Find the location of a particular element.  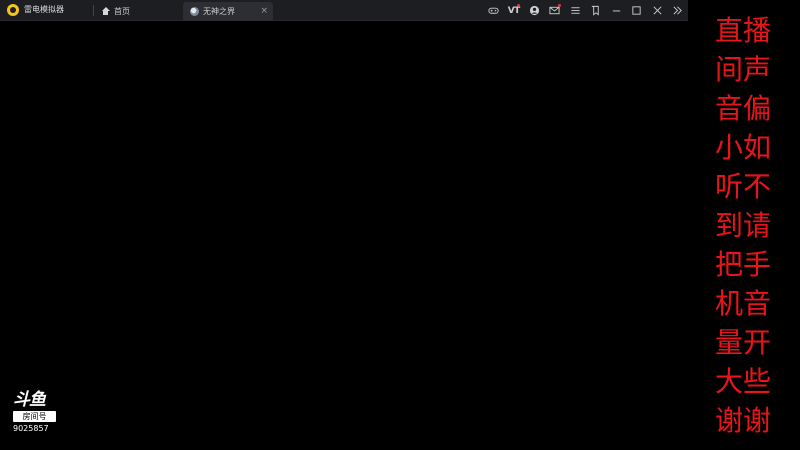

room-id: 9025857 is located at coordinates (31, 428).